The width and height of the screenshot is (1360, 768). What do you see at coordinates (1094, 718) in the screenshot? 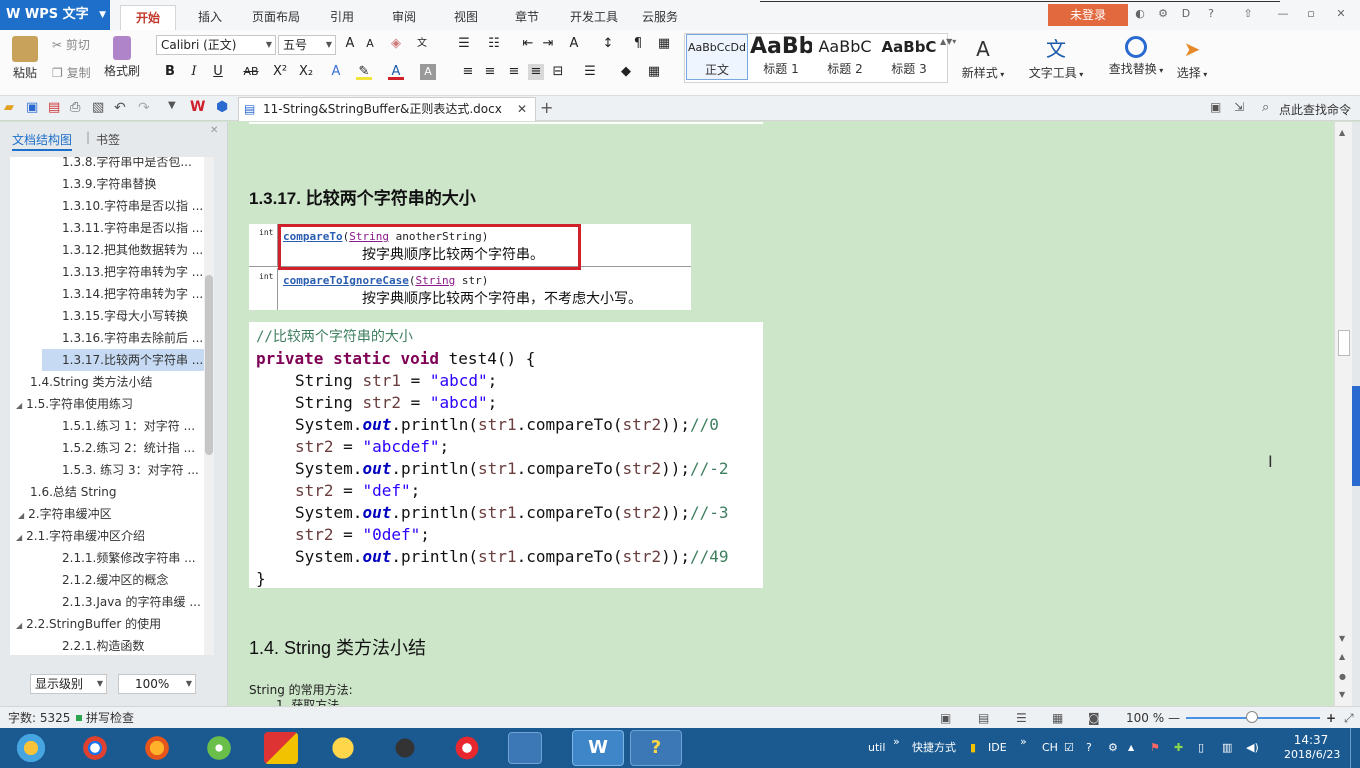
I see `eye-protect-icon: ◙` at bounding box center [1094, 718].